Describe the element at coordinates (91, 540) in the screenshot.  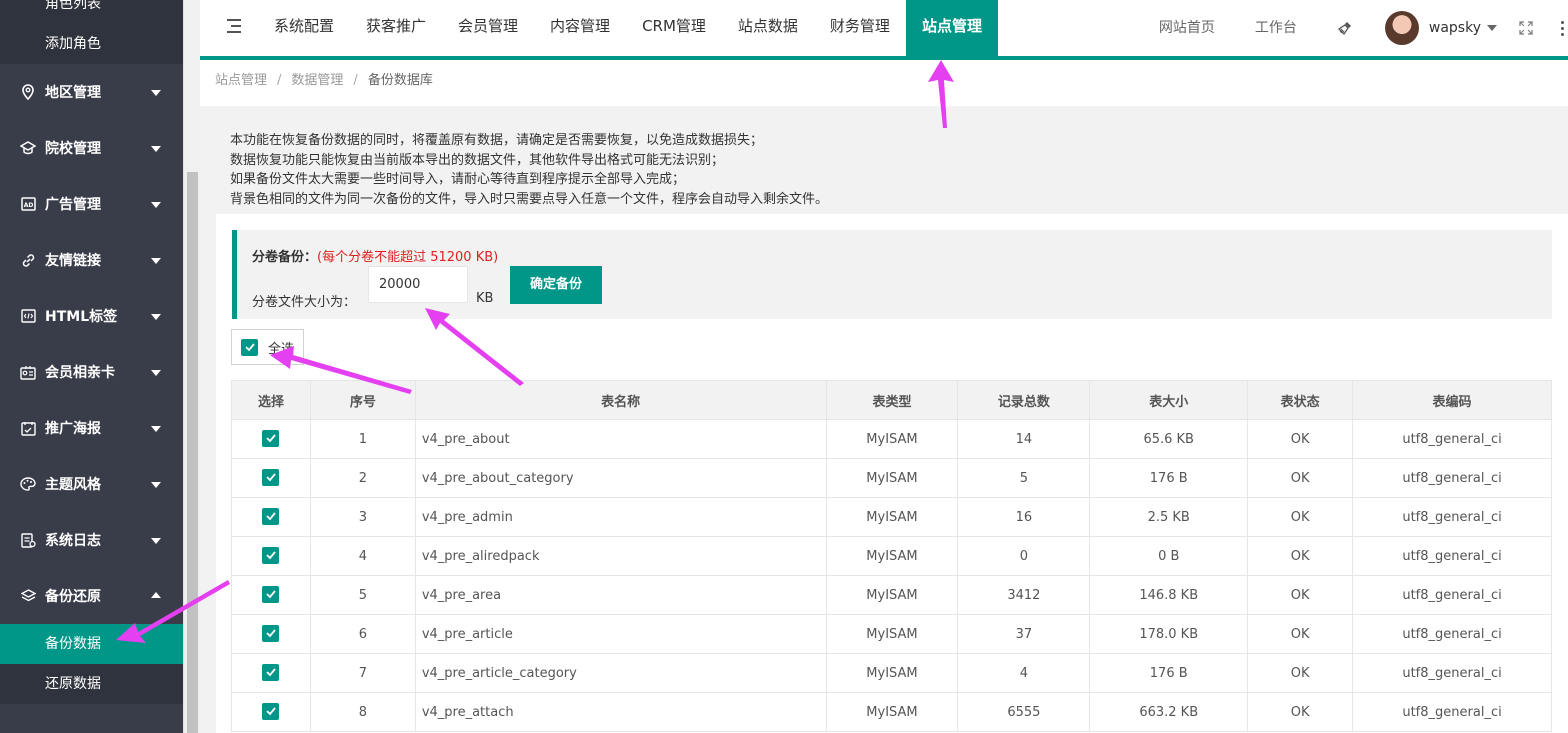
I see `sidebar-item-logs: 系统日志` at that location.